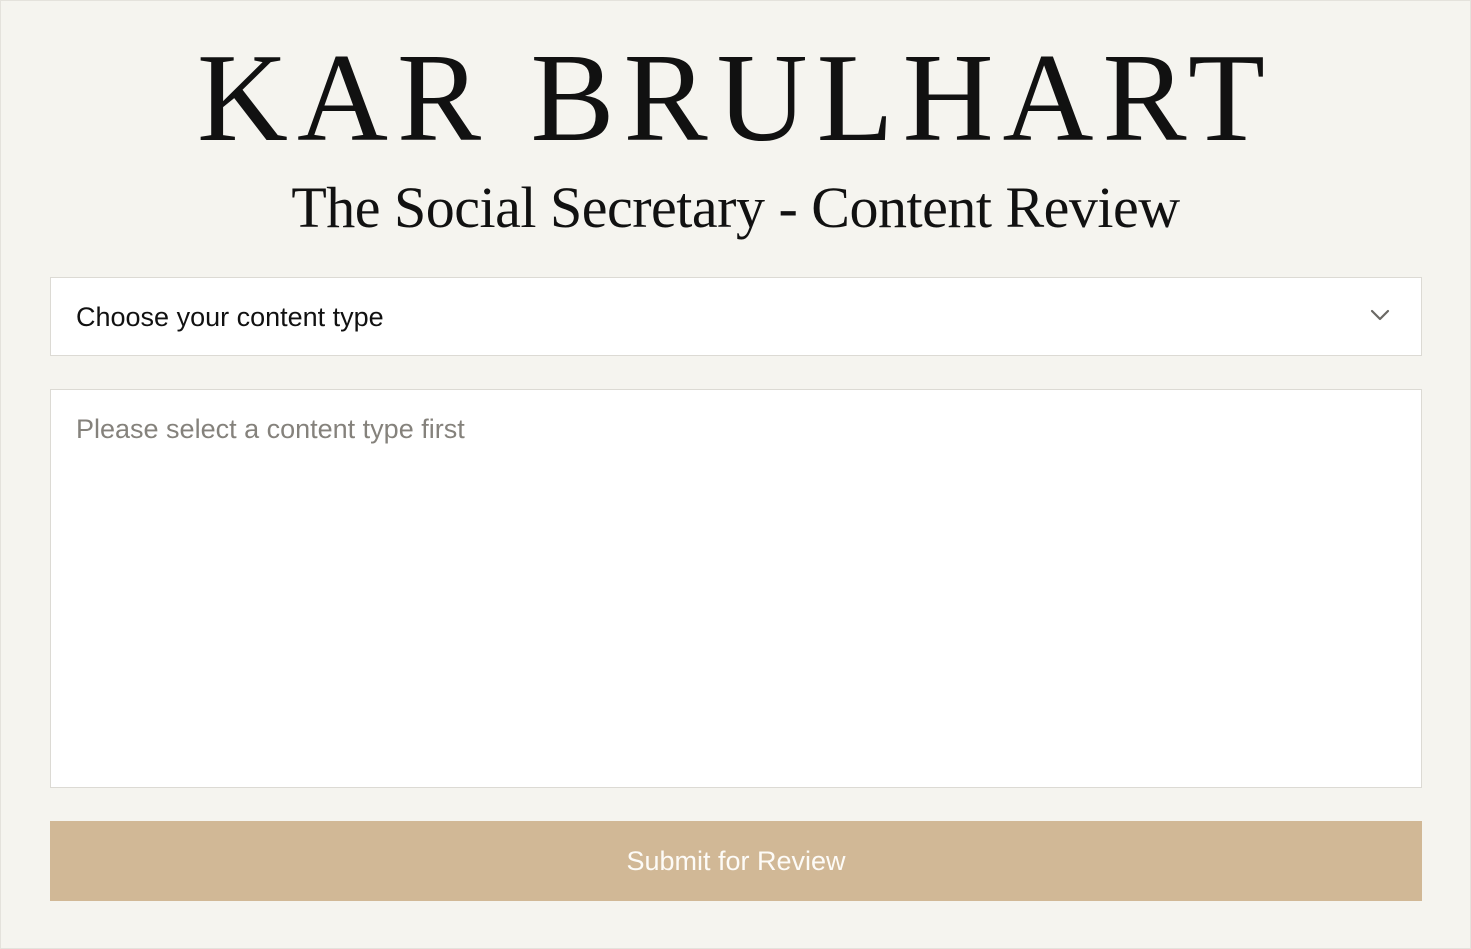 Image resolution: width=1471 pixels, height=949 pixels. What do you see at coordinates (230, 317) in the screenshot?
I see `content-type-select-value: Choose your content type` at bounding box center [230, 317].